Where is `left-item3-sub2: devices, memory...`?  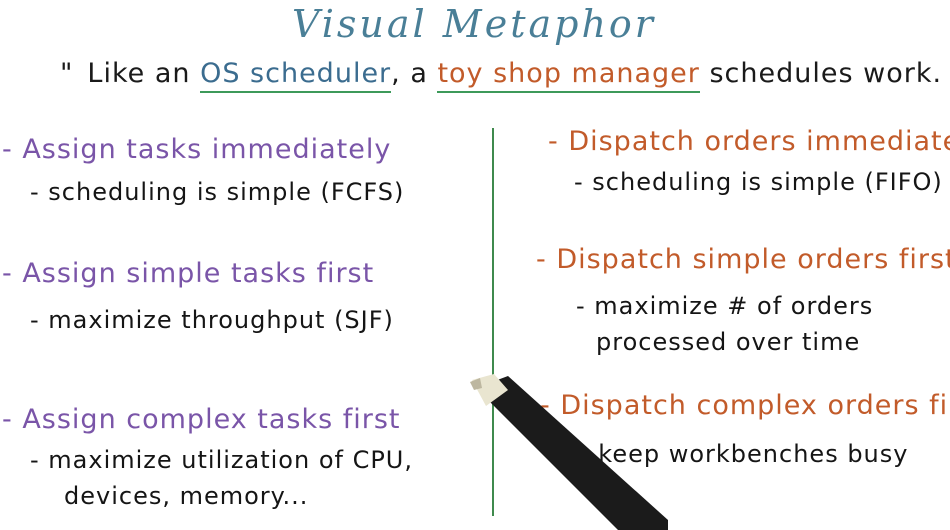
left-item3-sub2: devices, memory... is located at coordinates (186, 496).